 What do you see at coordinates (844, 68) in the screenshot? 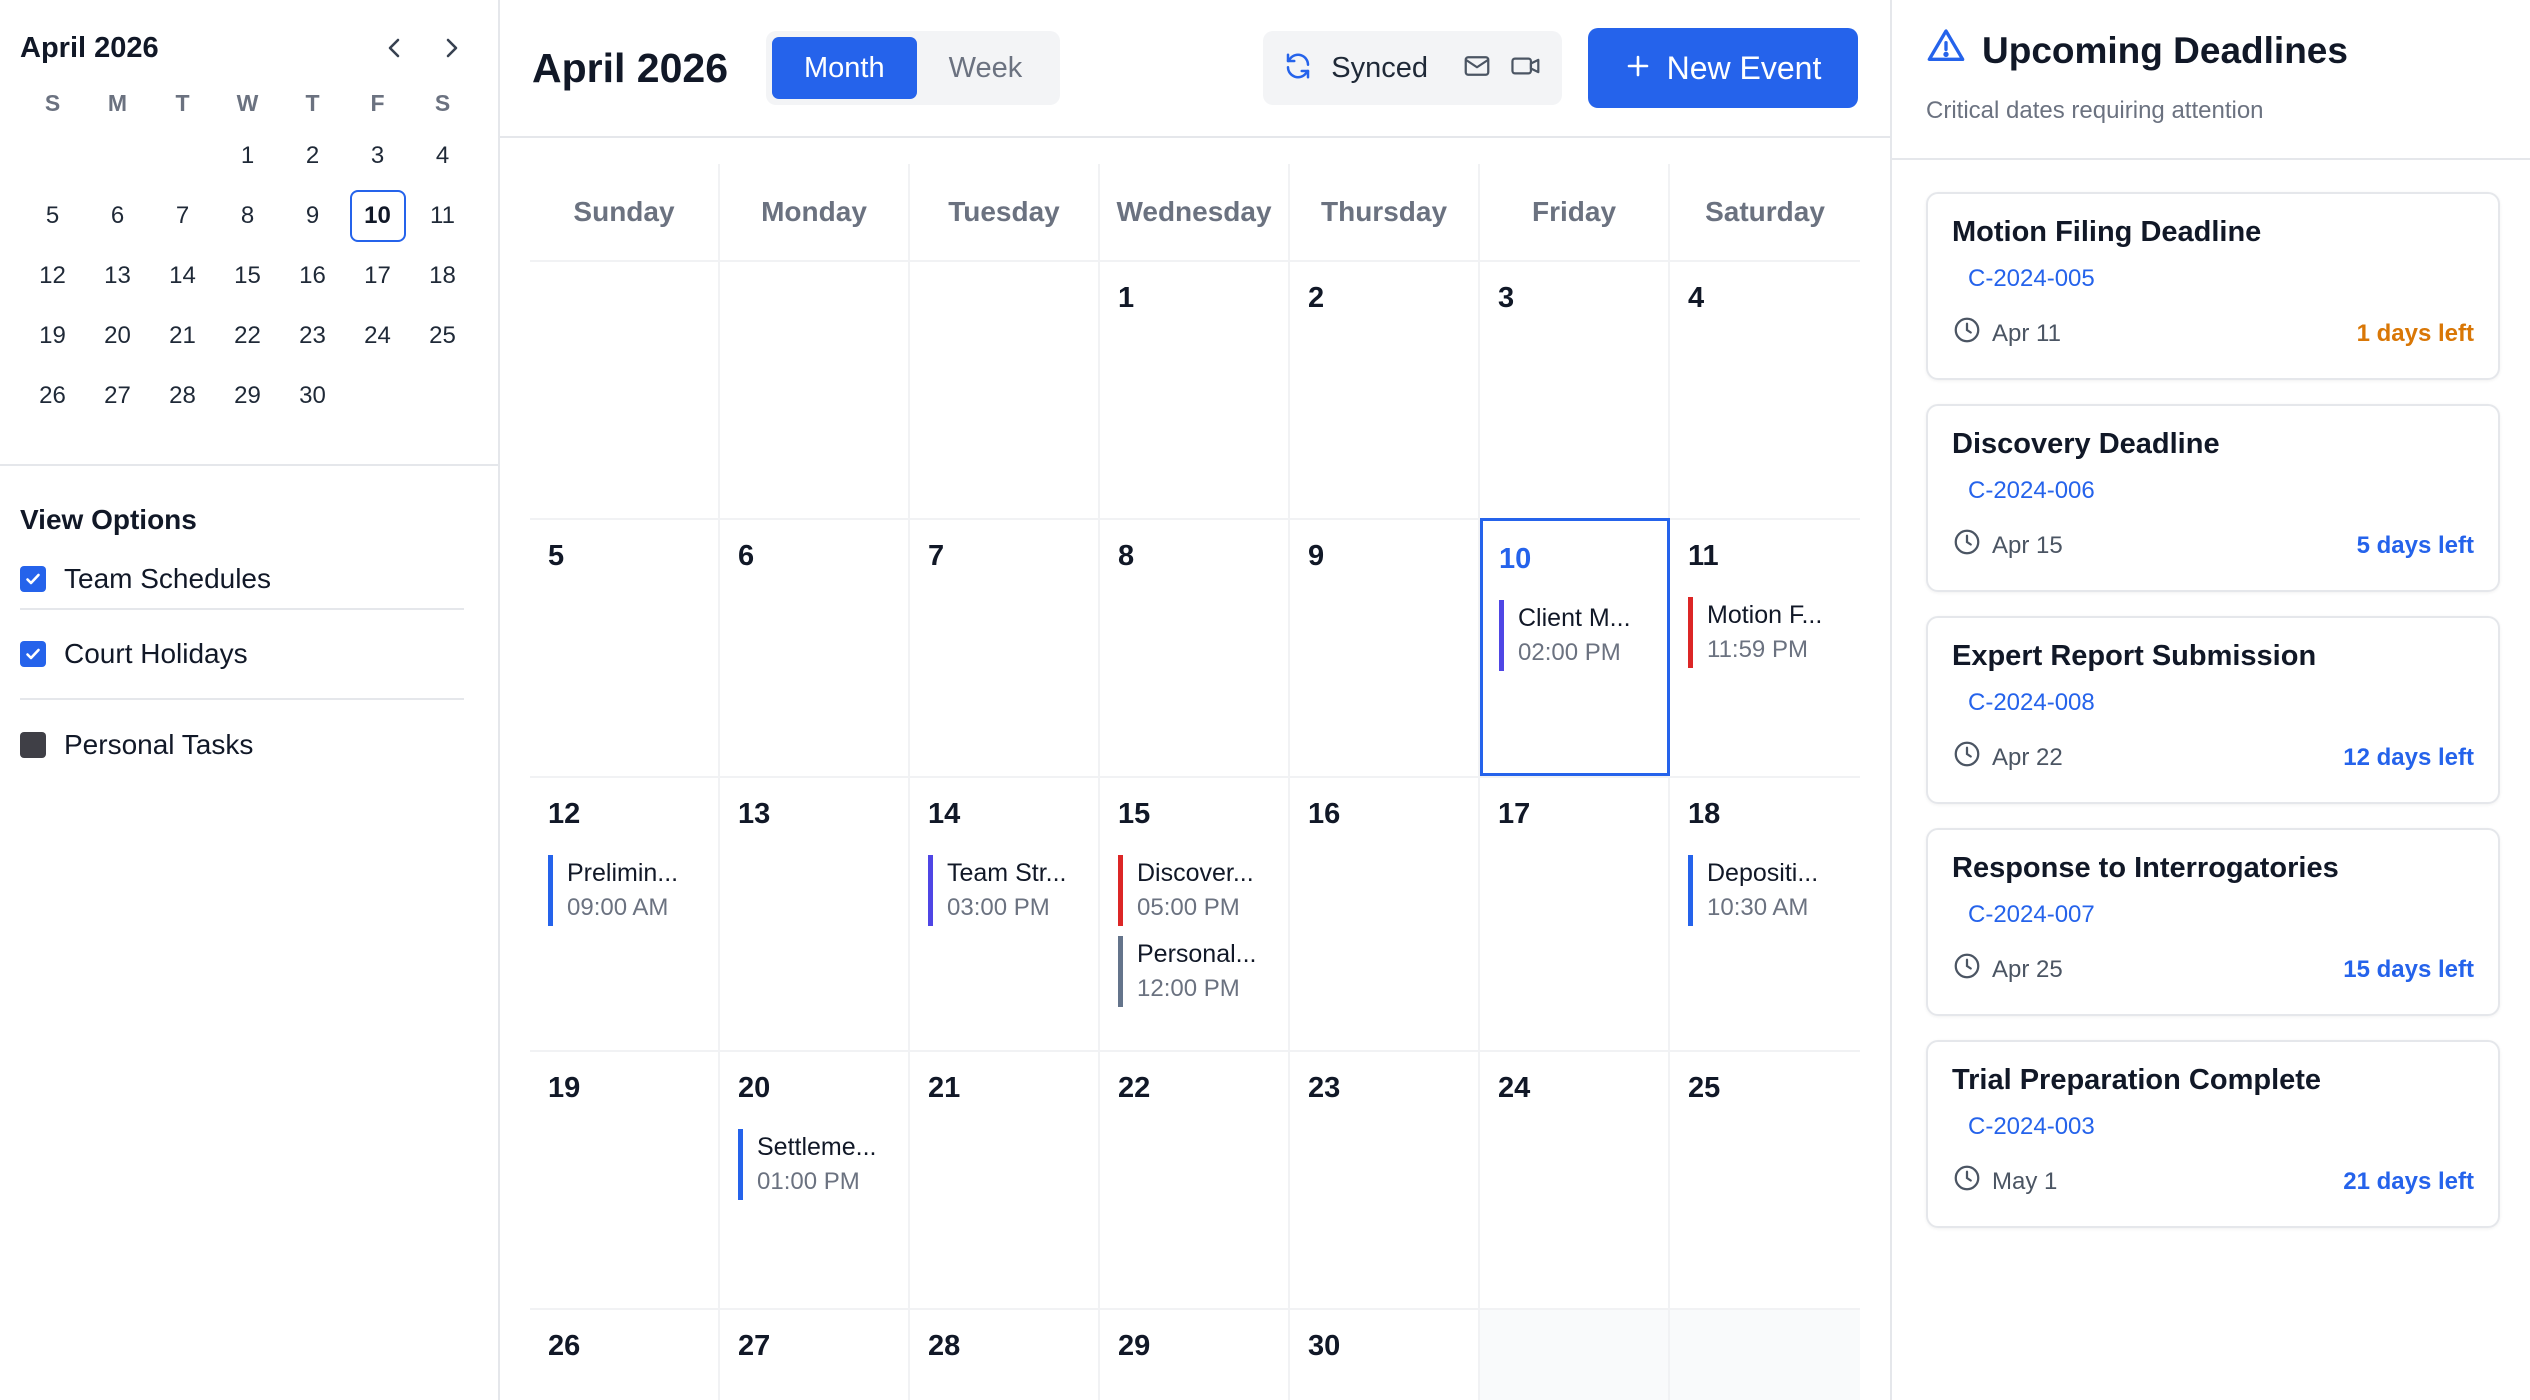
I see `tab-month: Month` at bounding box center [844, 68].